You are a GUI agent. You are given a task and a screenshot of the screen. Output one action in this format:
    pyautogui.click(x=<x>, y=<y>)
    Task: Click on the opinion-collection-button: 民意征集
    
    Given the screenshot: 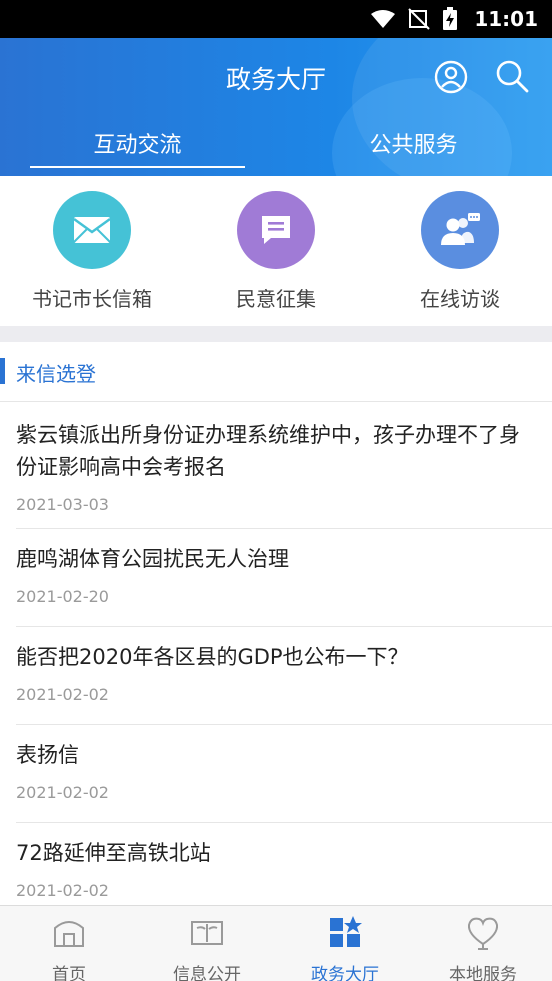 What is the action you would take?
    pyautogui.click(x=276, y=251)
    